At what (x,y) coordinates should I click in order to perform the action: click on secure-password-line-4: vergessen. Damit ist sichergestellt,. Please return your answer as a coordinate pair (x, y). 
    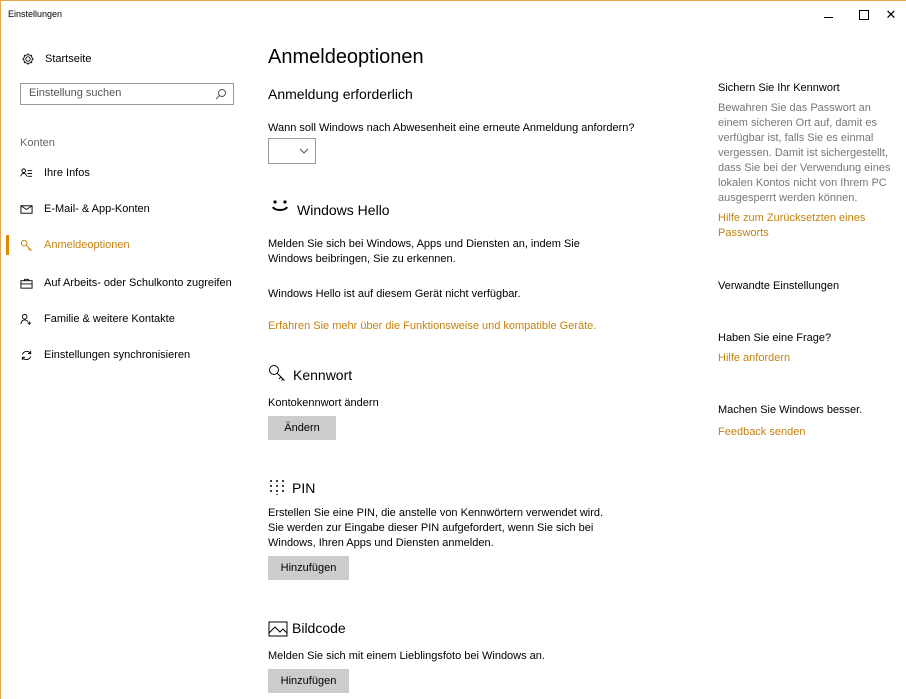
    Looking at the image, I should click on (803, 153).